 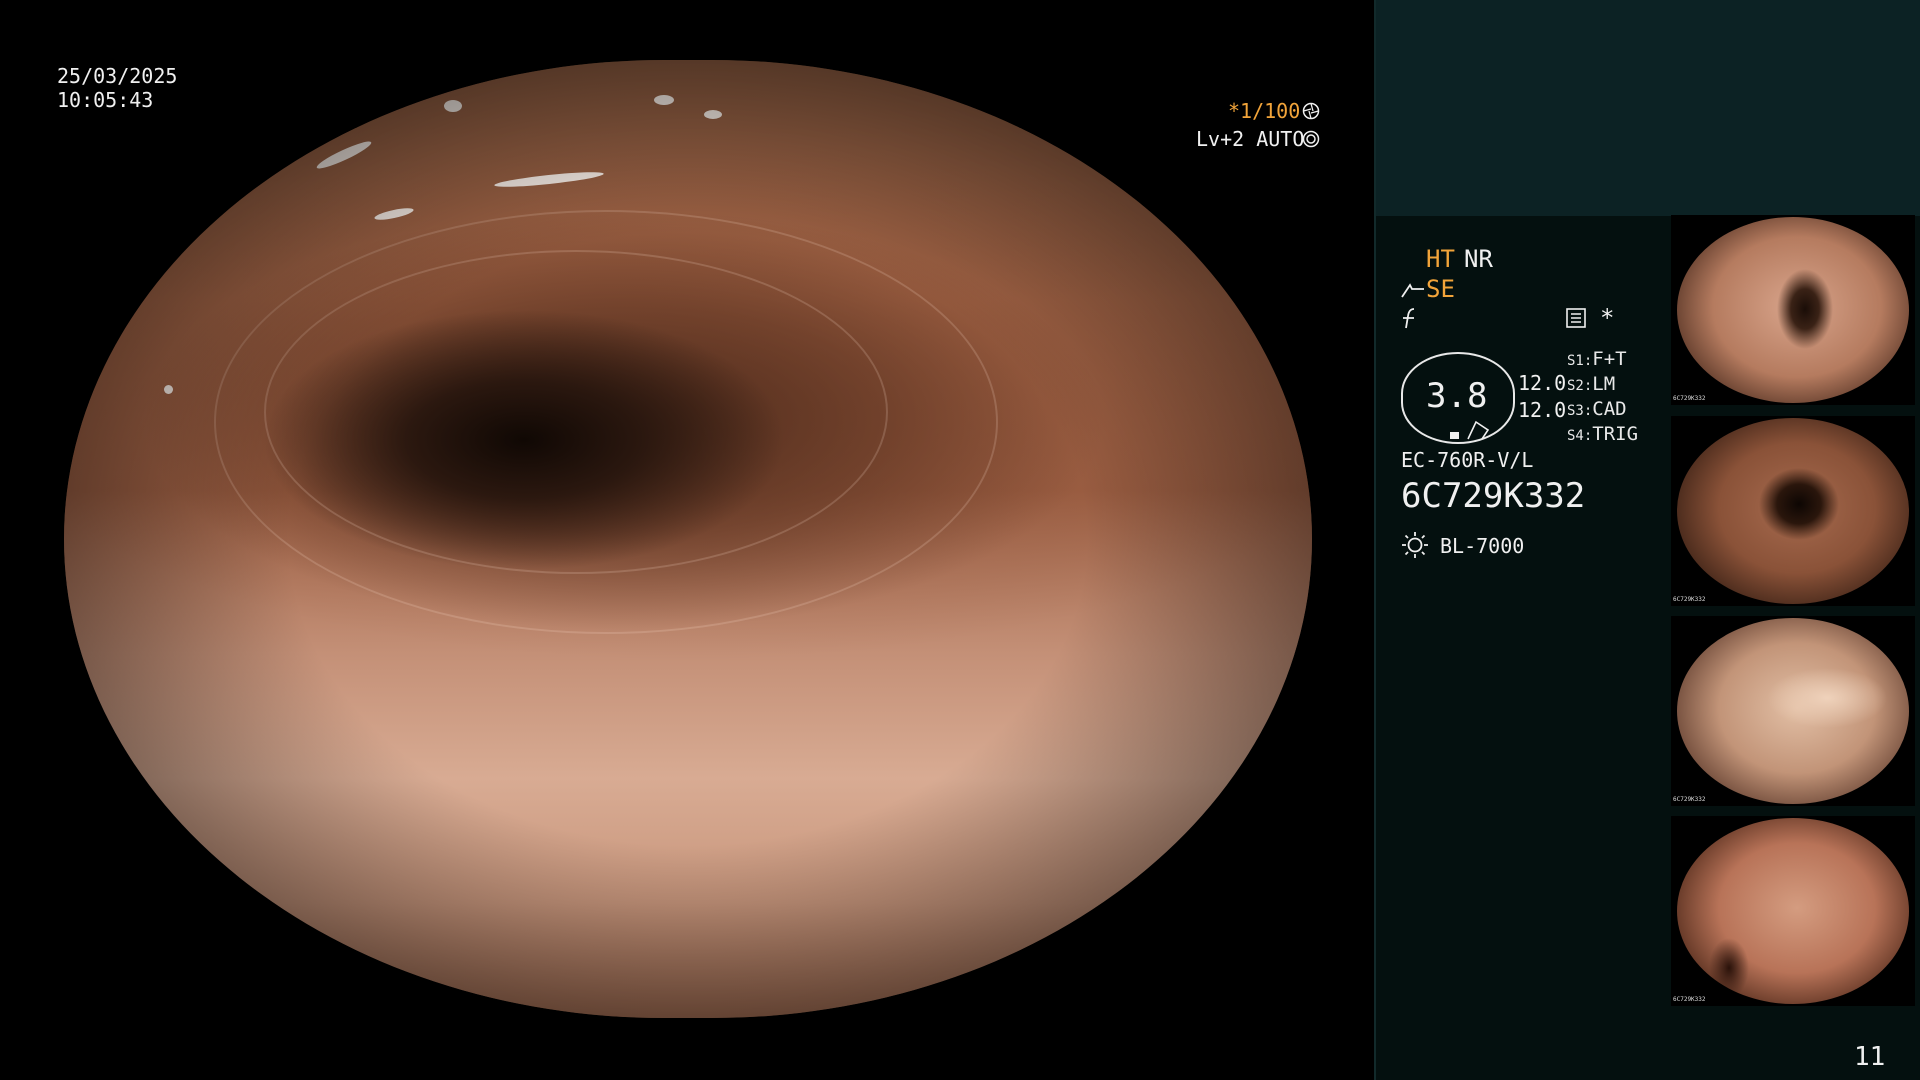 What do you see at coordinates (117, 76) in the screenshot?
I see `date-label: 25/03/2025` at bounding box center [117, 76].